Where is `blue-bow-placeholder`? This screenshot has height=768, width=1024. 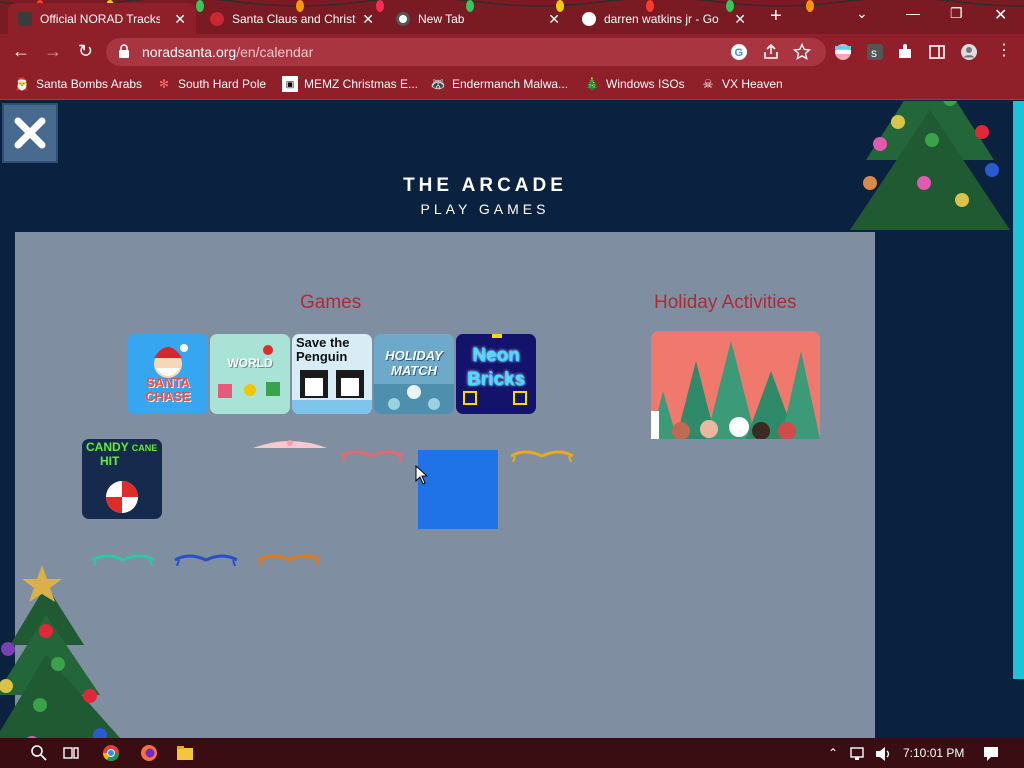
blue-bow-placeholder is located at coordinates (206, 560).